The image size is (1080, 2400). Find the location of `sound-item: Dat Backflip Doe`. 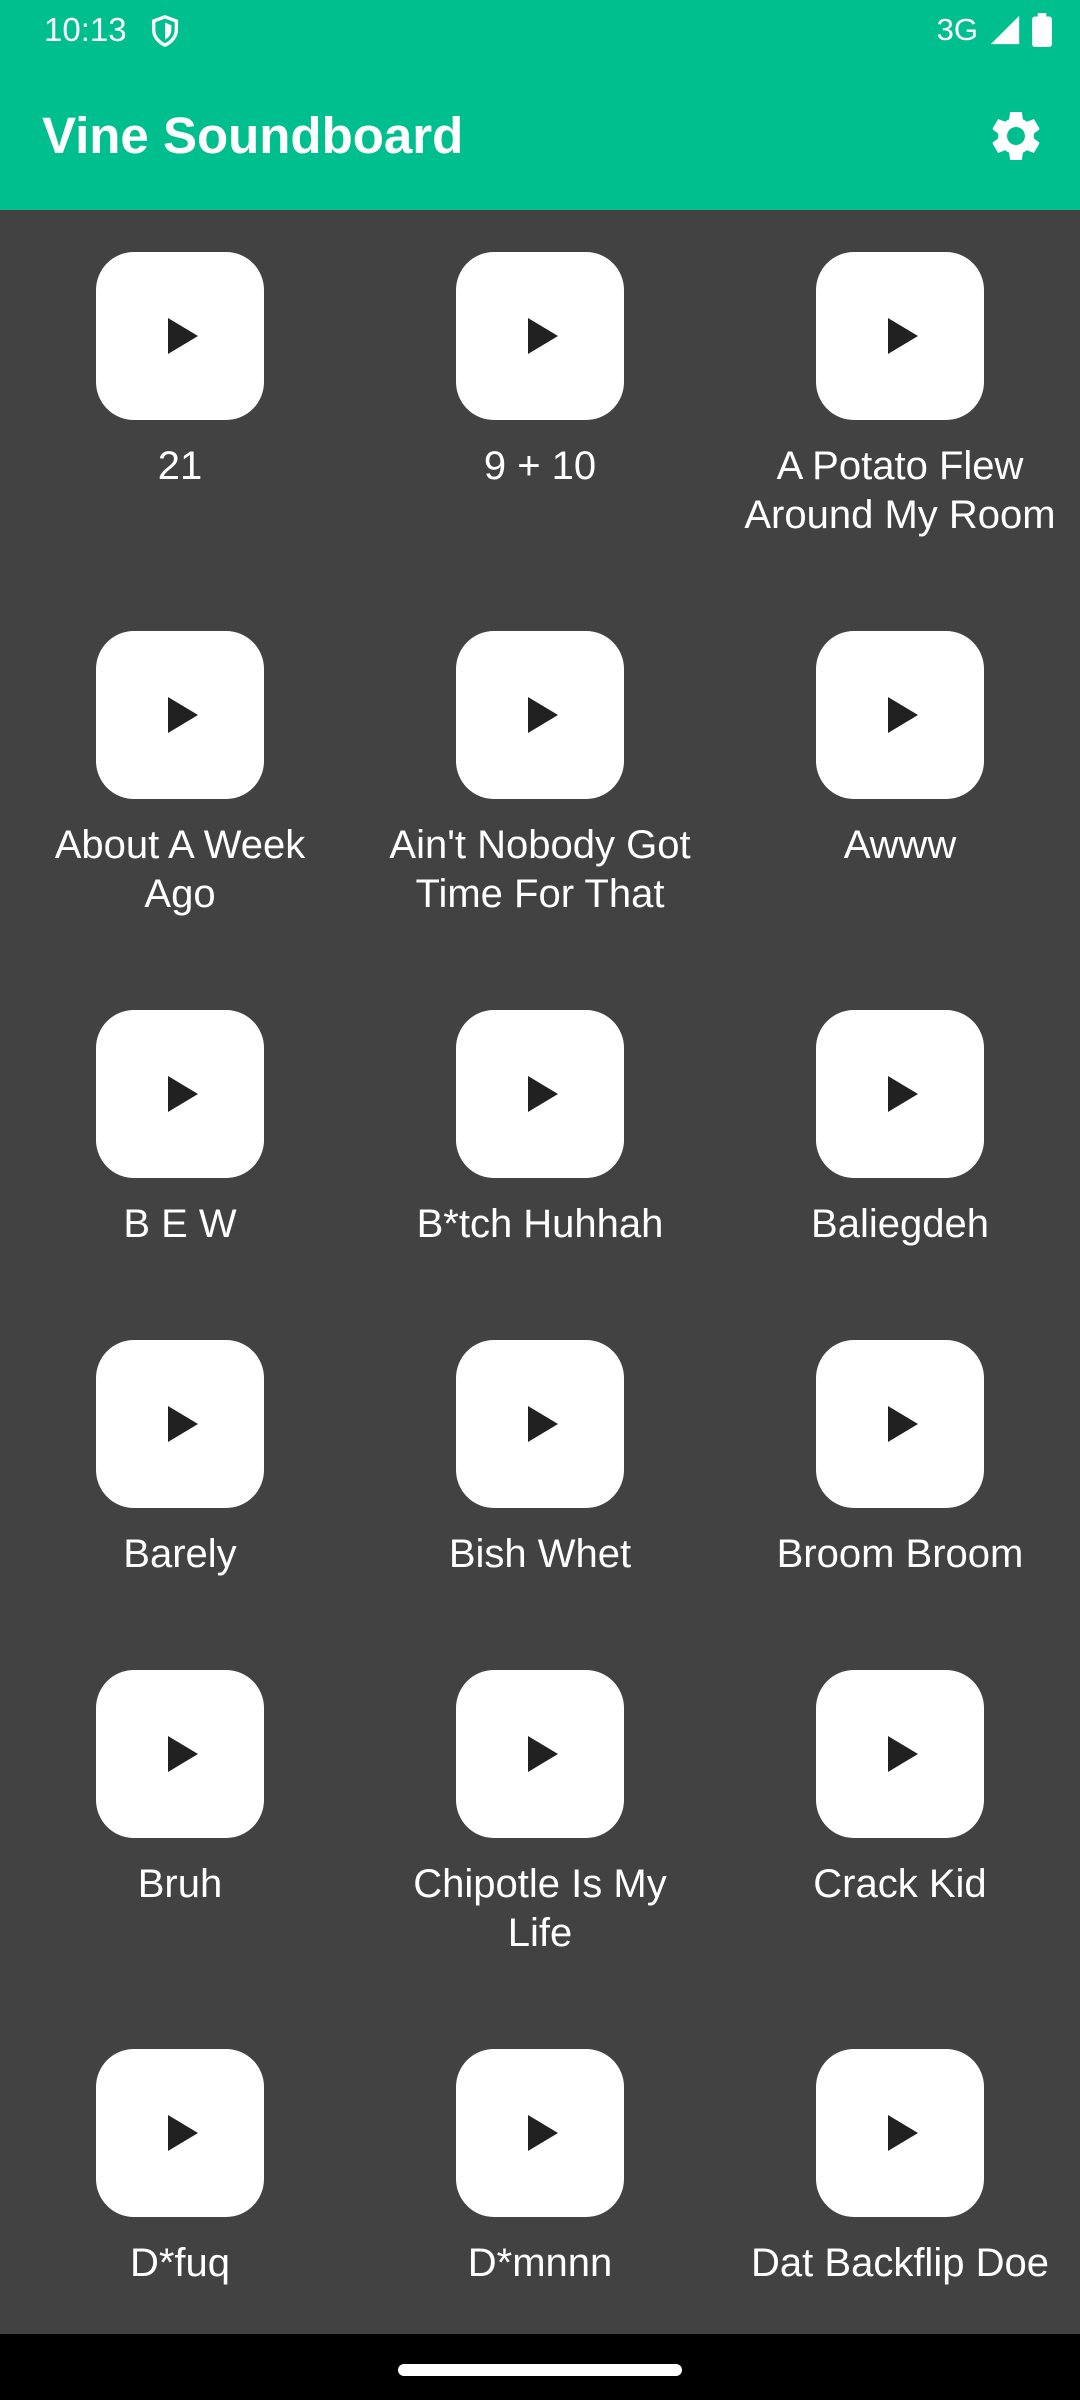

sound-item: Dat Backflip Doe is located at coordinates (900, 2170).